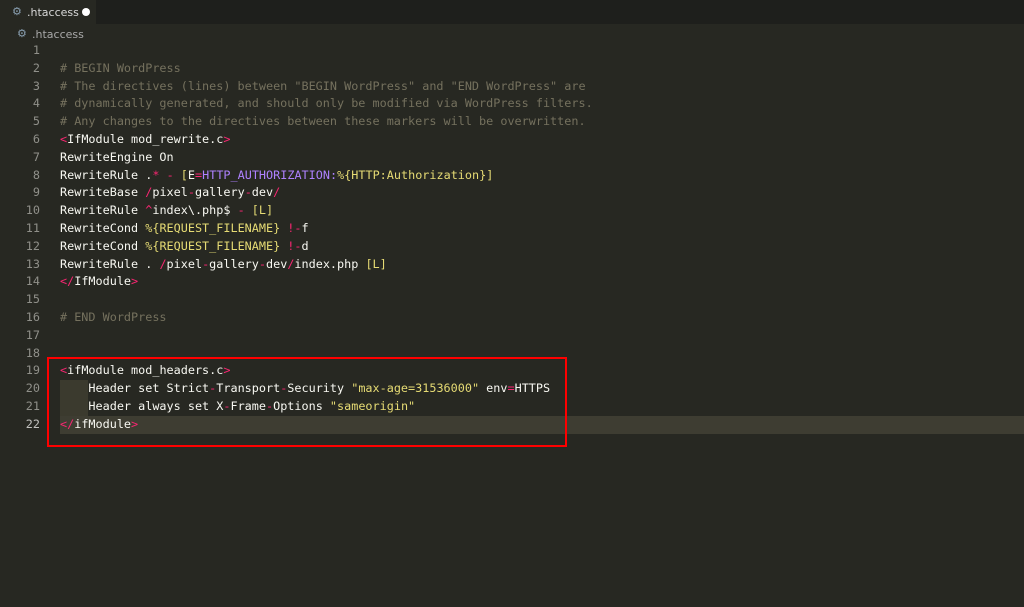  Describe the element at coordinates (512, 229) in the screenshot. I see `code-line: 11 RewriteCond %{REQUEST_FILENAME} !-f` at that location.